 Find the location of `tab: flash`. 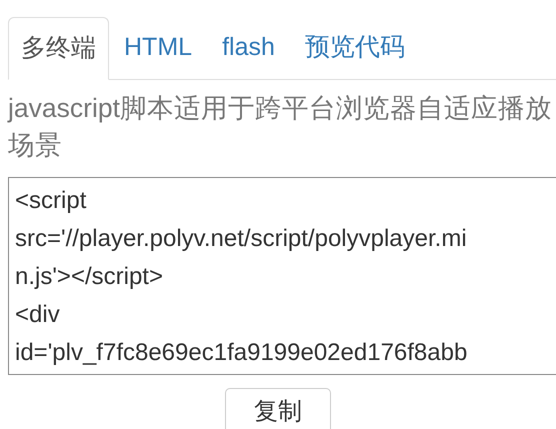

tab: flash is located at coordinates (248, 47).